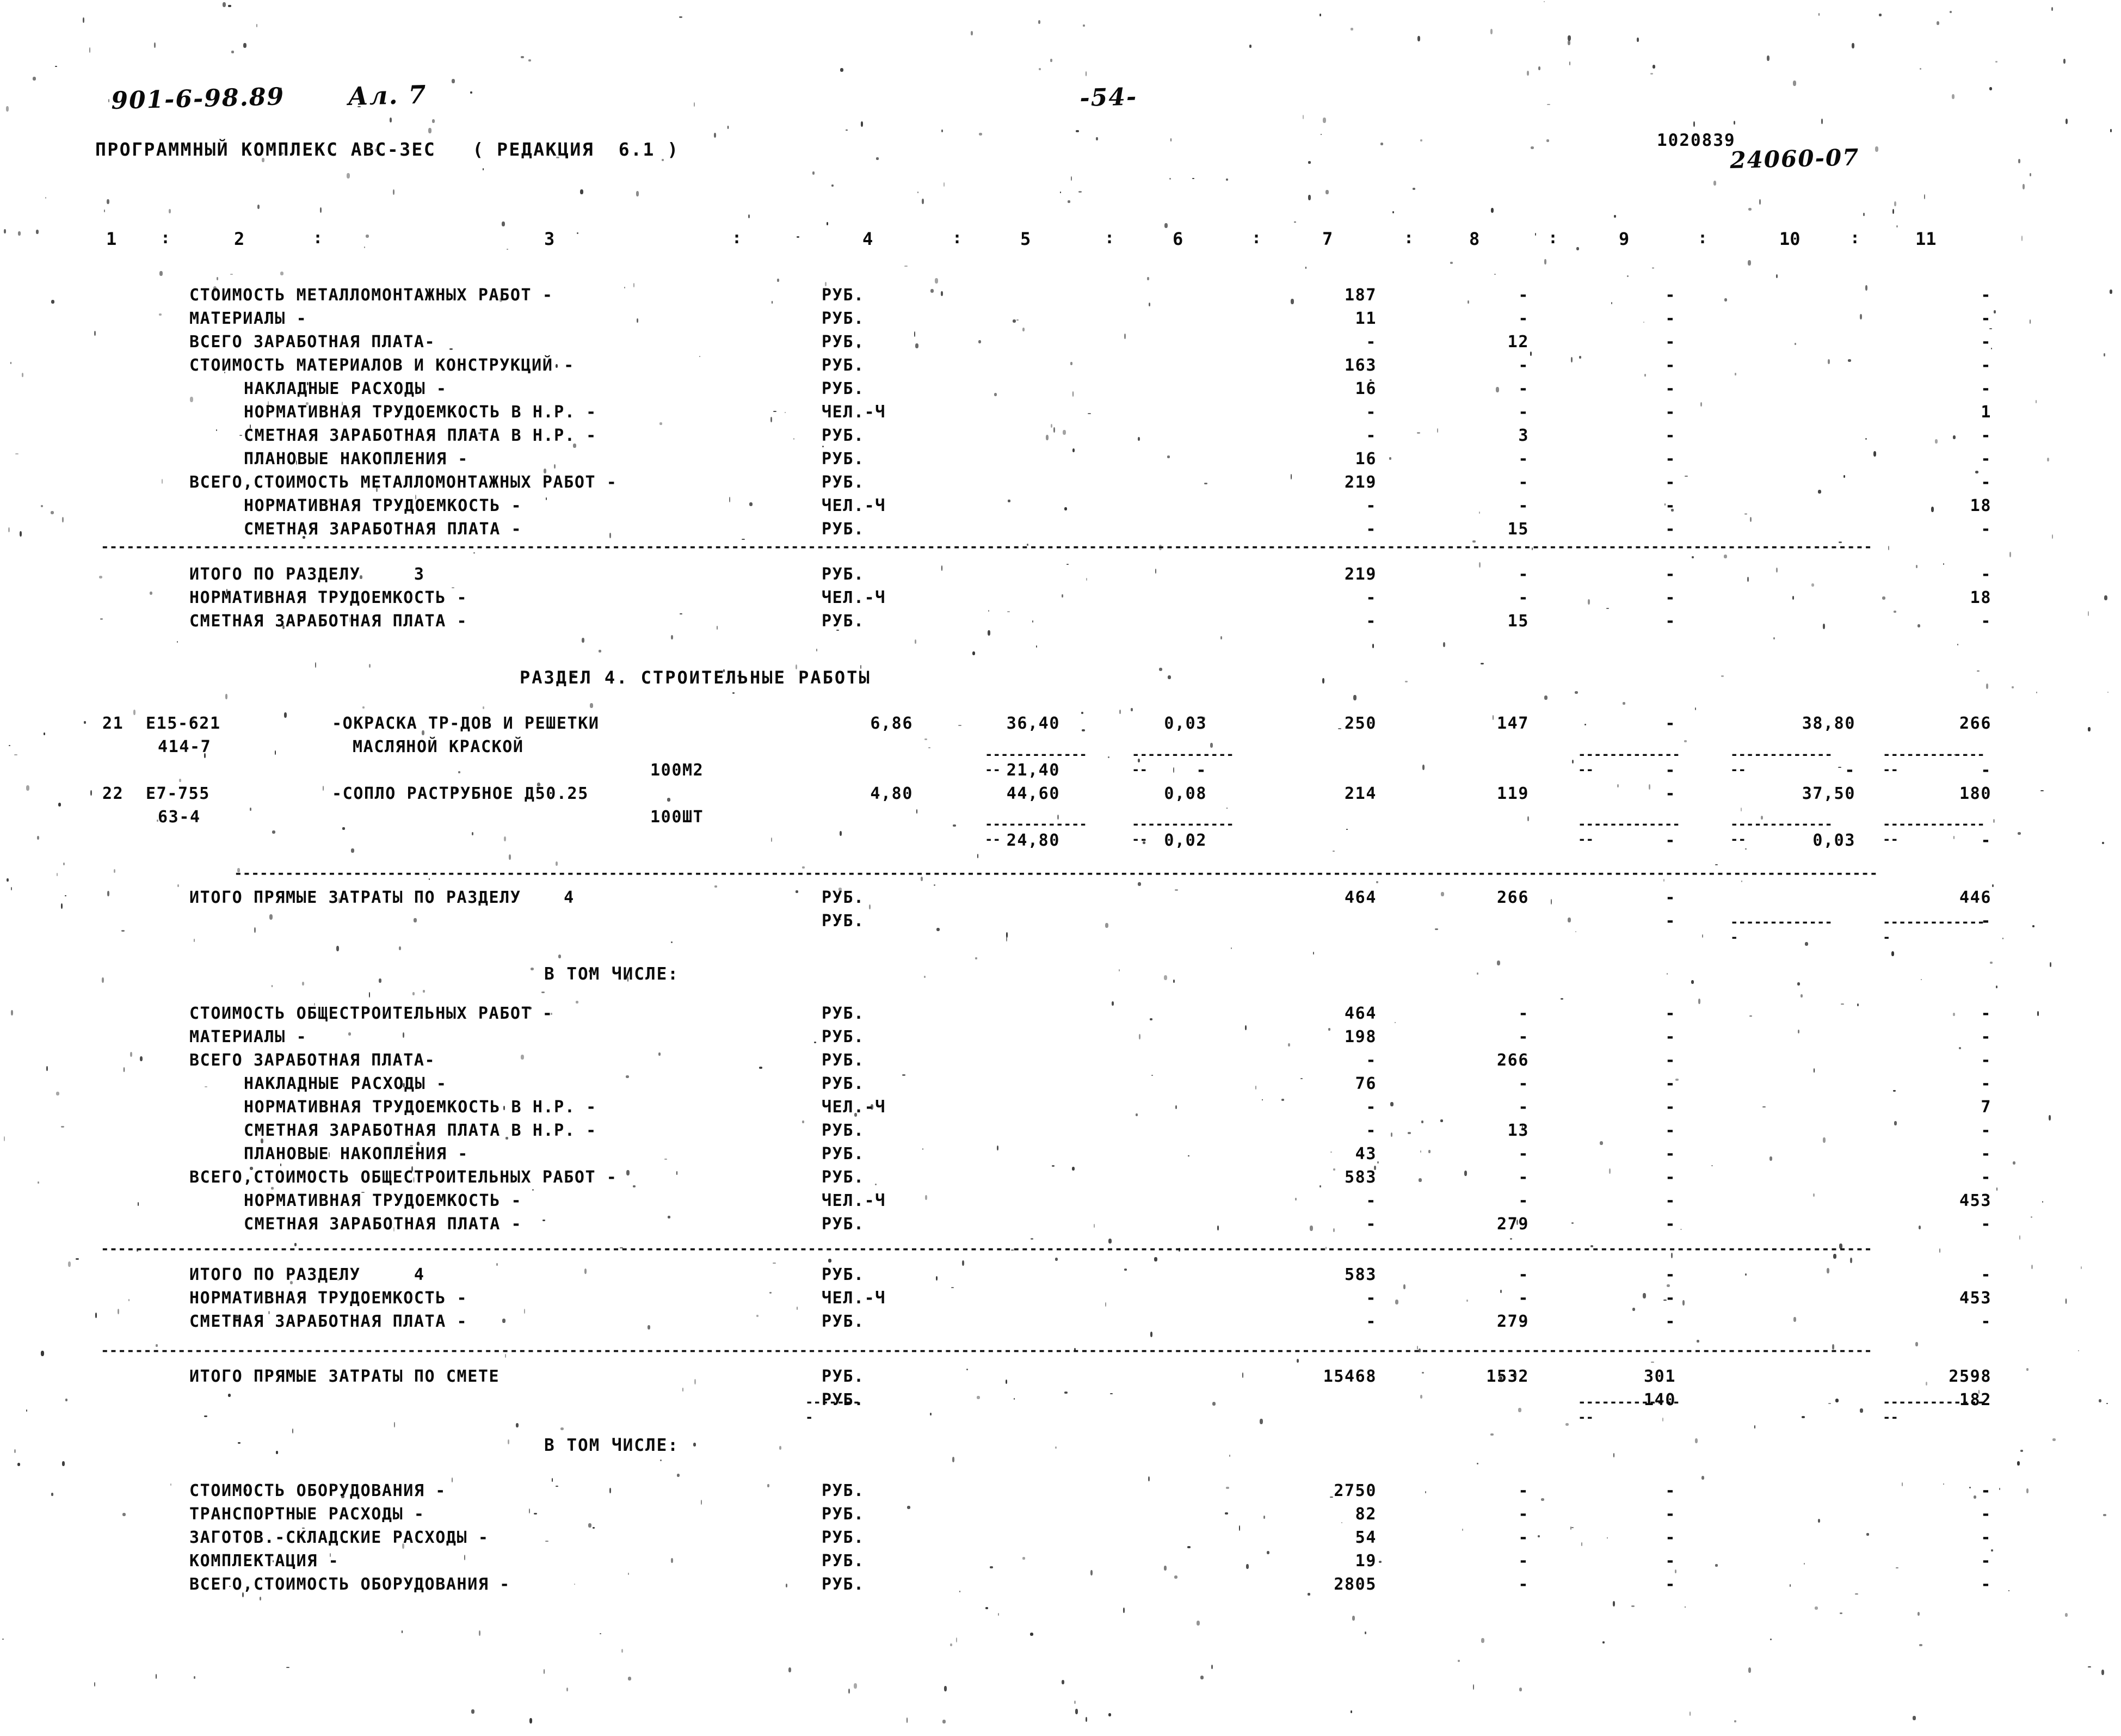 This screenshot has width=2121, height=1736. I want to click on column-number-5: 5, so click(1026, 239).